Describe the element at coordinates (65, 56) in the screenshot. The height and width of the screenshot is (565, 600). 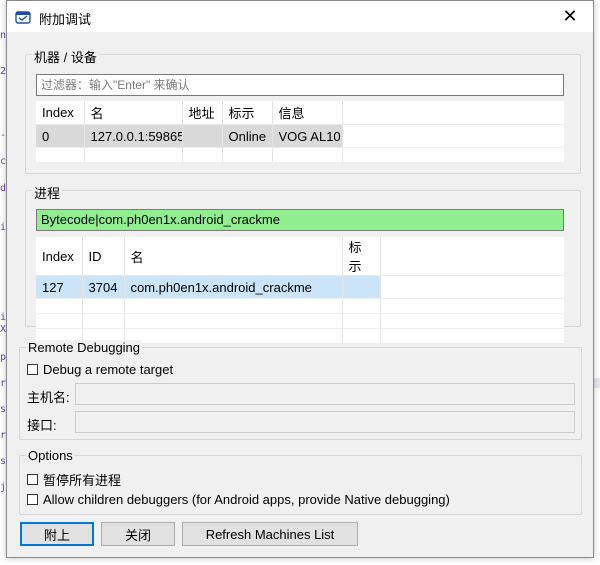
I see `machines-group-label: 机器 / 设备` at that location.